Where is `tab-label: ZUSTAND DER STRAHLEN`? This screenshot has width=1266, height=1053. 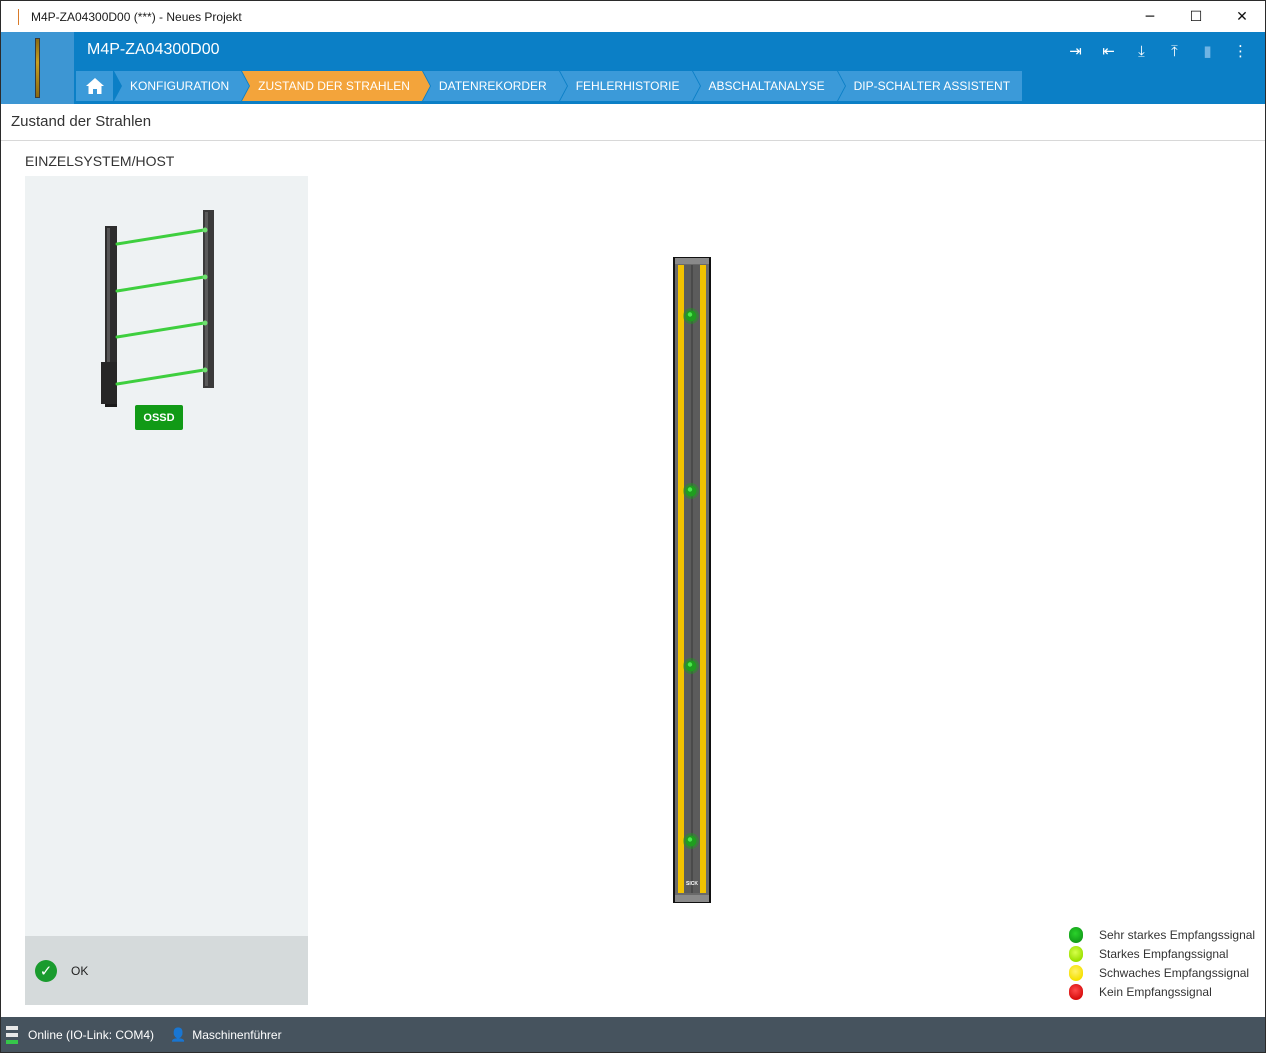 tab-label: ZUSTAND DER STRAHLEN is located at coordinates (334, 86).